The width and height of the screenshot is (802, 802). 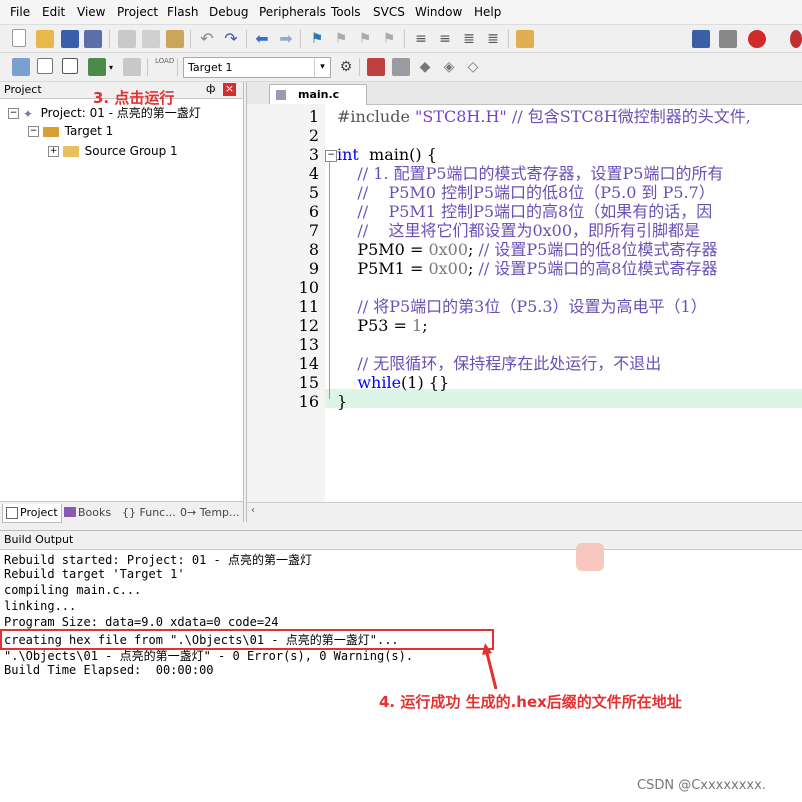 What do you see at coordinates (20, 12) in the screenshot?
I see `menu-file: File` at bounding box center [20, 12].